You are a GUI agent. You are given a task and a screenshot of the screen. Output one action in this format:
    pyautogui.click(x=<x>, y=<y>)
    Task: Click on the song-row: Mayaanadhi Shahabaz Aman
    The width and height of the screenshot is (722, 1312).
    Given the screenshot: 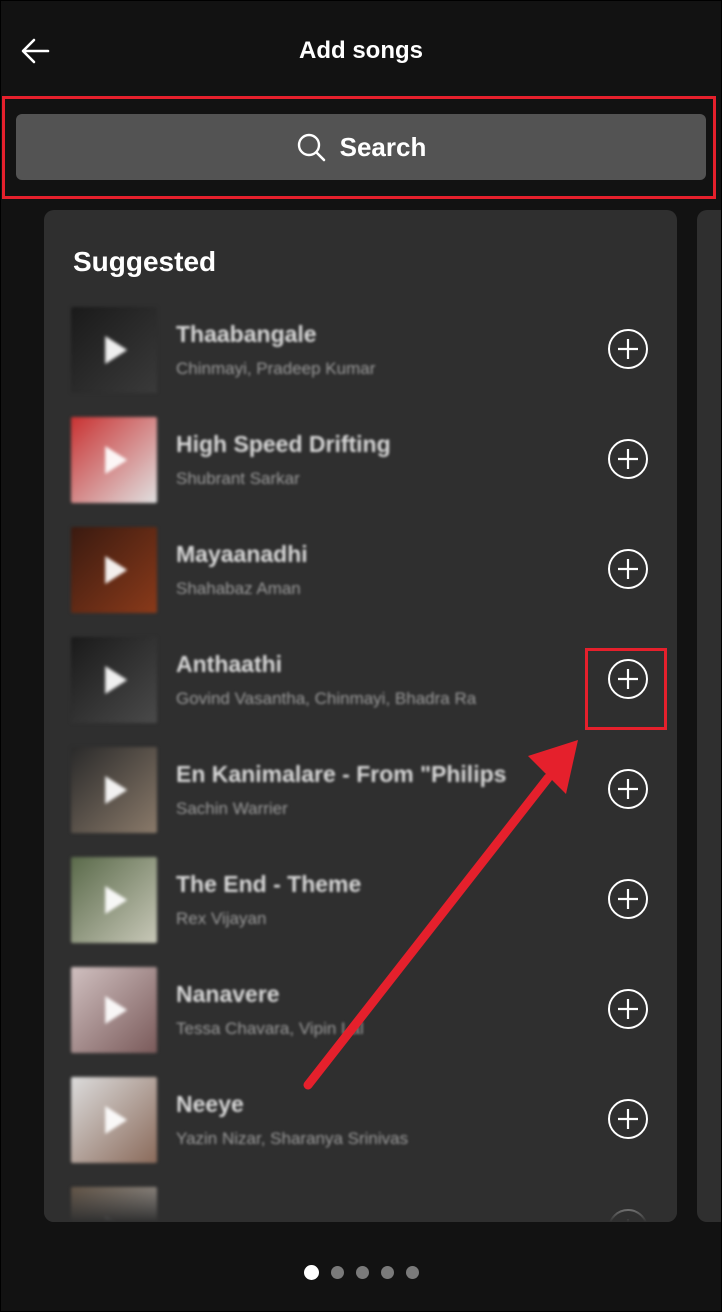 What is the action you would take?
    pyautogui.click(x=360, y=572)
    